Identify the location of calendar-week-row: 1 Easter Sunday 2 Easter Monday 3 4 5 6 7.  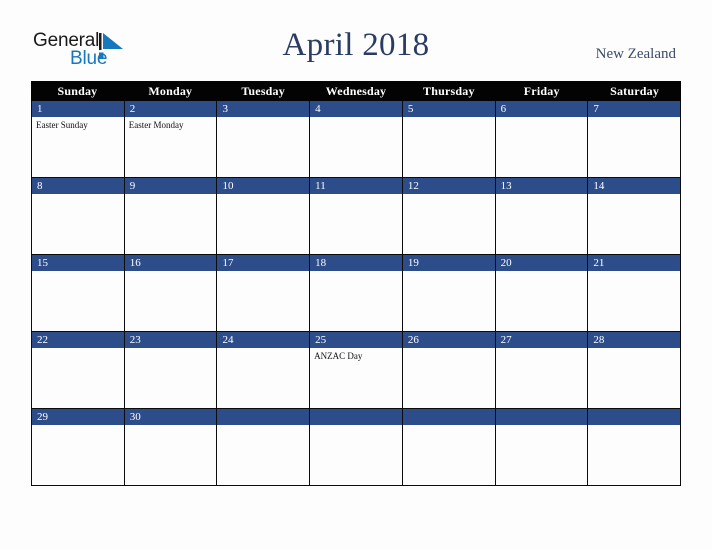
(356, 139).